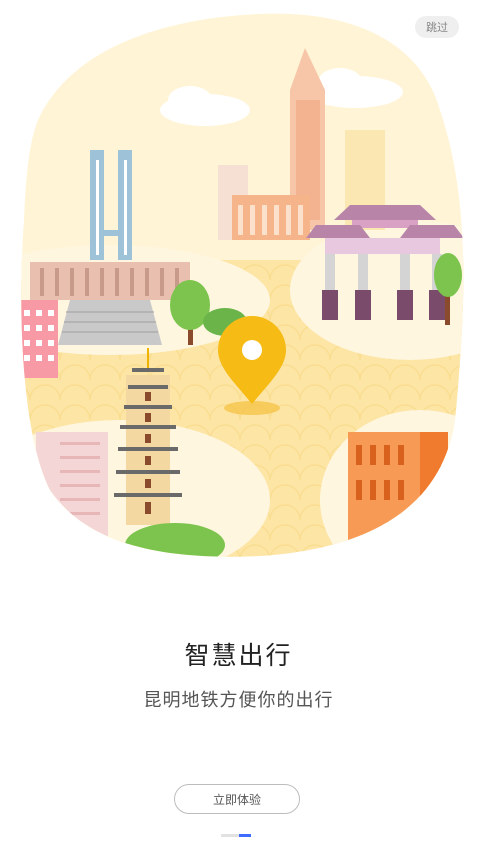  Describe the element at coordinates (237, 799) in the screenshot. I see `start-experience-button: 立即体验` at that location.